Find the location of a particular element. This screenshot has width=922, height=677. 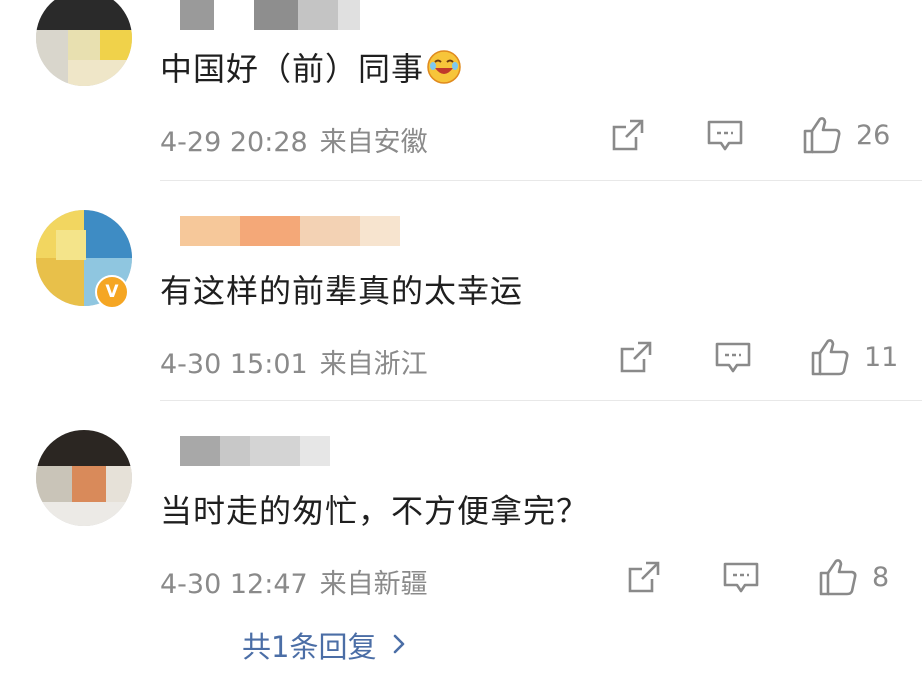

like-count: 8 is located at coordinates (881, 577).